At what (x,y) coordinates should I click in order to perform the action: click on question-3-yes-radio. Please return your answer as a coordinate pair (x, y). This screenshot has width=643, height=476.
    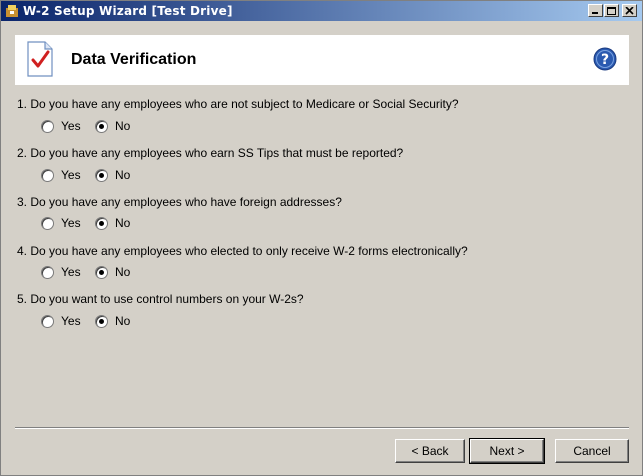
    Looking at the image, I should click on (47, 223).